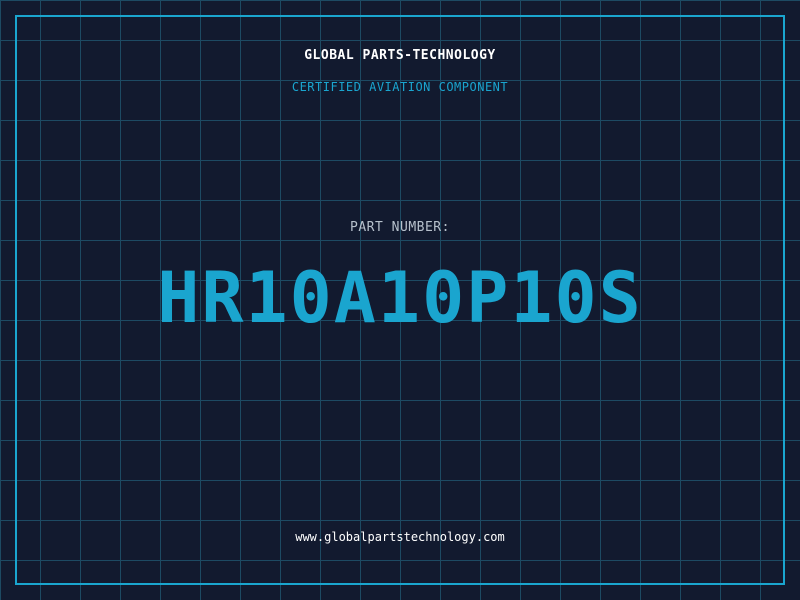 The image size is (800, 600). Describe the element at coordinates (400, 227) in the screenshot. I see `part-number-label: PART NUMBER:` at that location.